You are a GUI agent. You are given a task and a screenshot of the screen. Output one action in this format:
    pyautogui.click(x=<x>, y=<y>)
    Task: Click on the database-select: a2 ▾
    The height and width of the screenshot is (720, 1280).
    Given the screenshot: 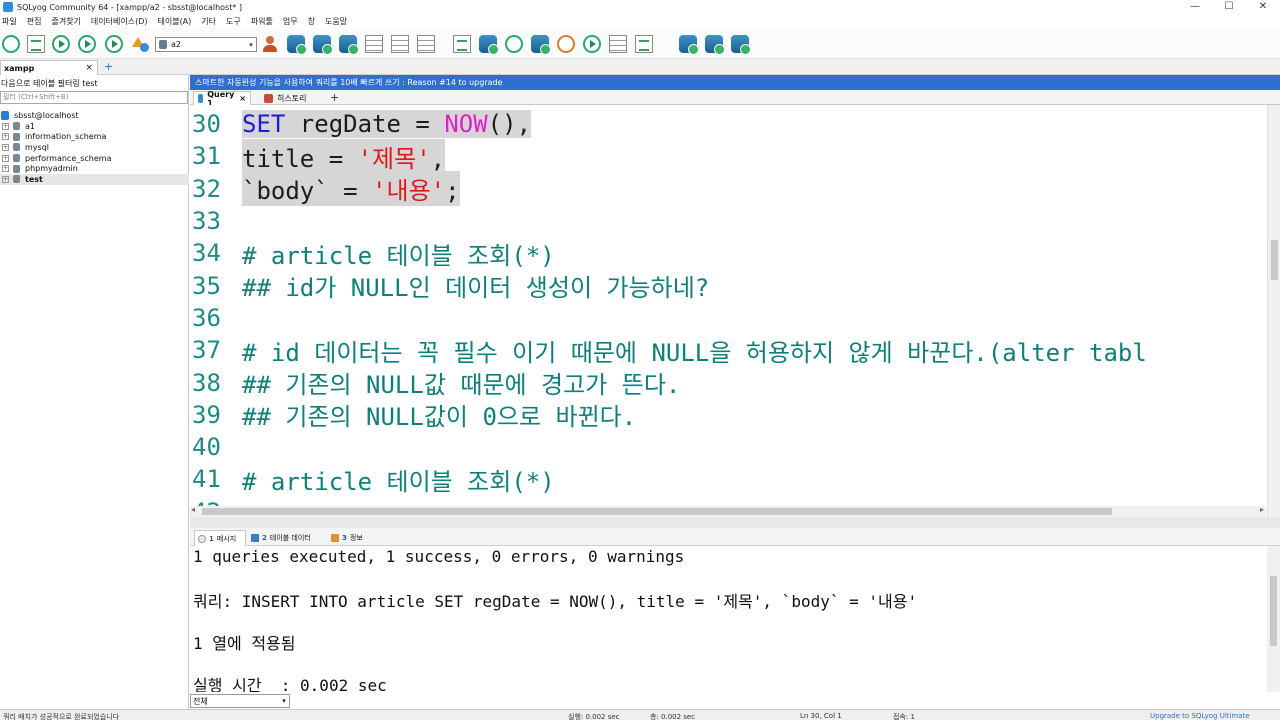 What is the action you would take?
    pyautogui.click(x=206, y=44)
    